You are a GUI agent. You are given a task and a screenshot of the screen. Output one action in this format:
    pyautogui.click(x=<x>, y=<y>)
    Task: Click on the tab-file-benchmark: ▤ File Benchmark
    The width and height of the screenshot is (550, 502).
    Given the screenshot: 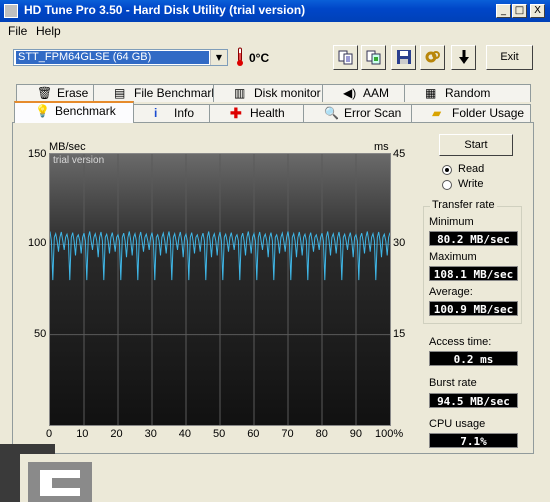 What is the action you would take?
    pyautogui.click(x=158, y=93)
    